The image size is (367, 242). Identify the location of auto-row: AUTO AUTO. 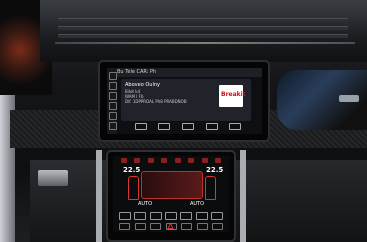
(171, 204).